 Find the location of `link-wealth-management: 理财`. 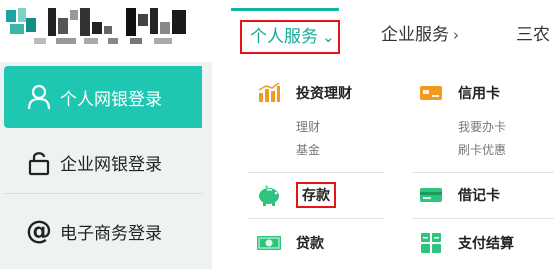

link-wealth-management: 理财 is located at coordinates (308, 126).